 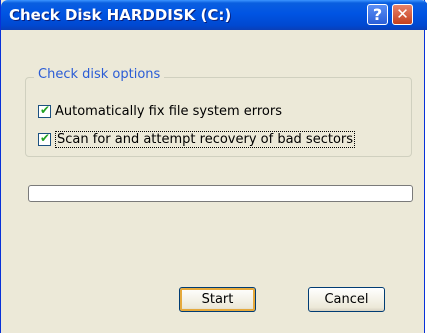 What do you see at coordinates (99, 74) in the screenshot?
I see `group-label: Check disk options` at bounding box center [99, 74].